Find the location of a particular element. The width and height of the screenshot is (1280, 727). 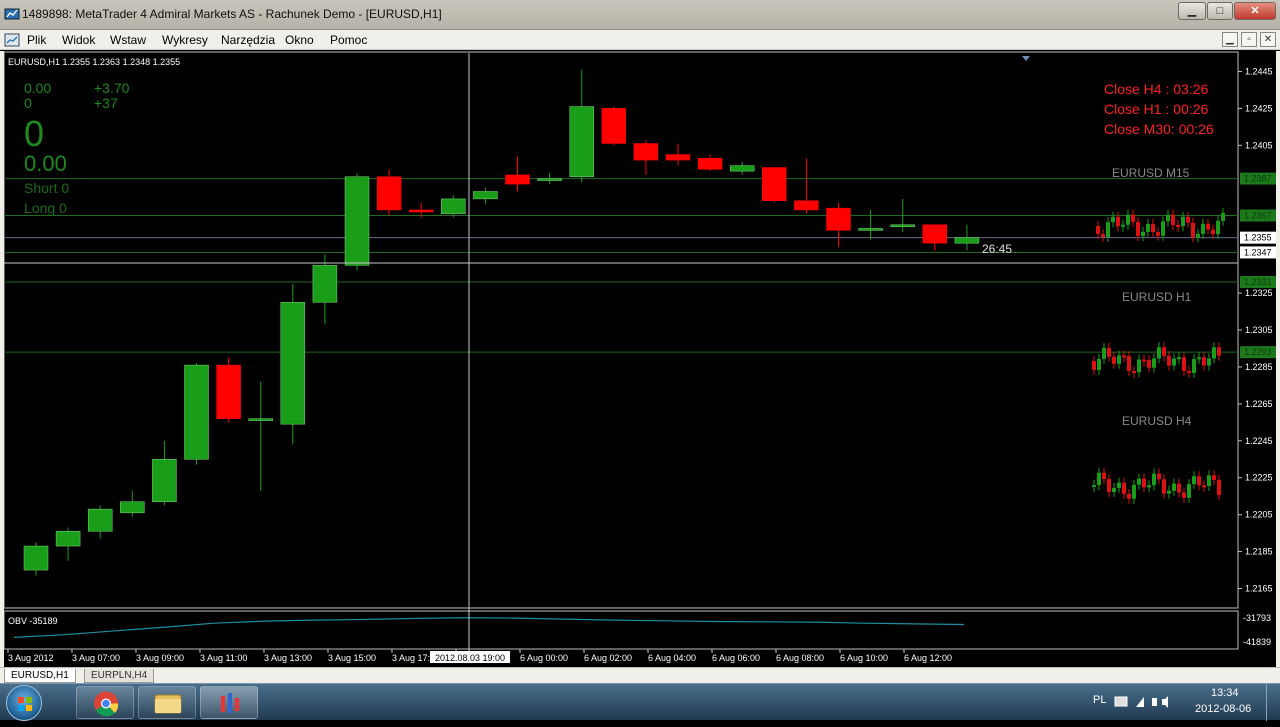

menu-widok: Widok is located at coordinates (78, 40).